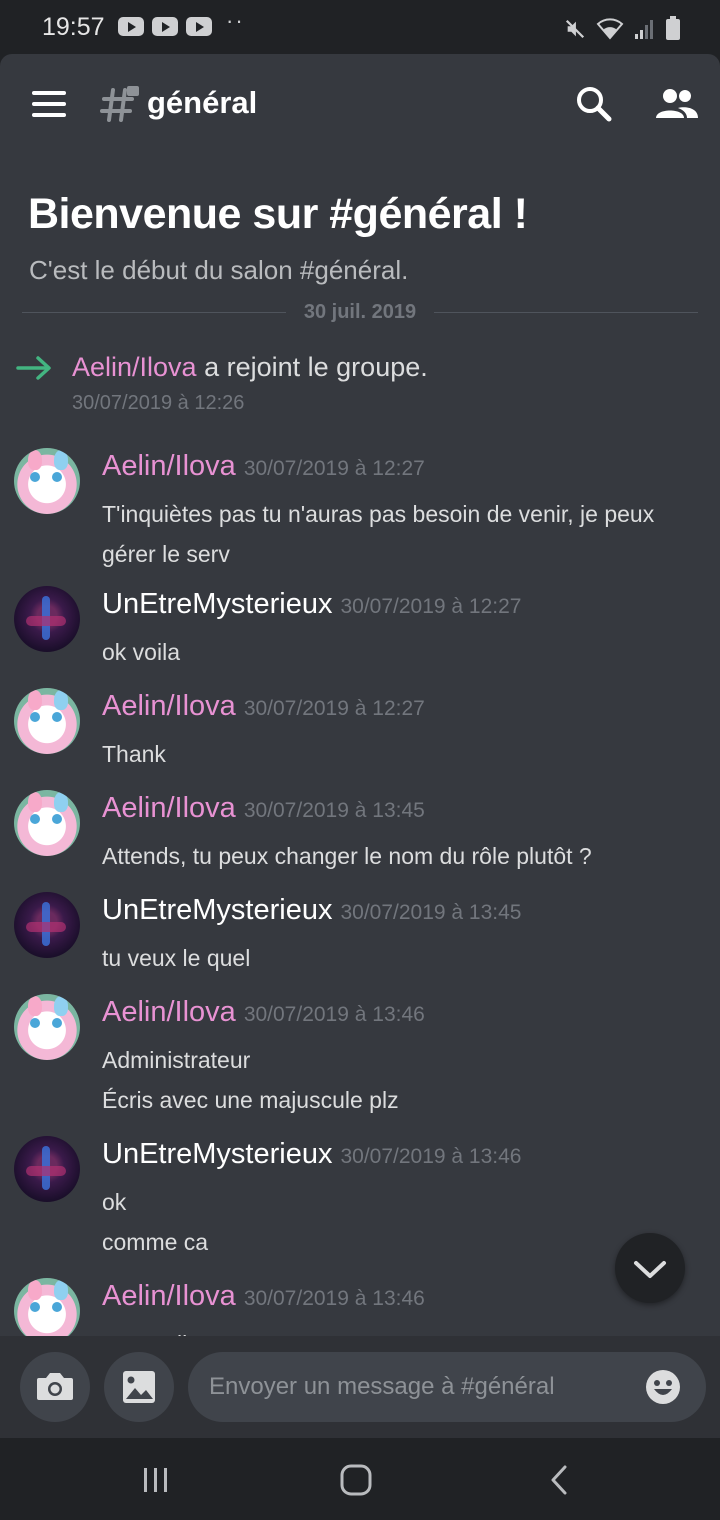 This screenshot has height=1520, width=720. What do you see at coordinates (447, 1387) in the screenshot?
I see `message-input` at bounding box center [447, 1387].